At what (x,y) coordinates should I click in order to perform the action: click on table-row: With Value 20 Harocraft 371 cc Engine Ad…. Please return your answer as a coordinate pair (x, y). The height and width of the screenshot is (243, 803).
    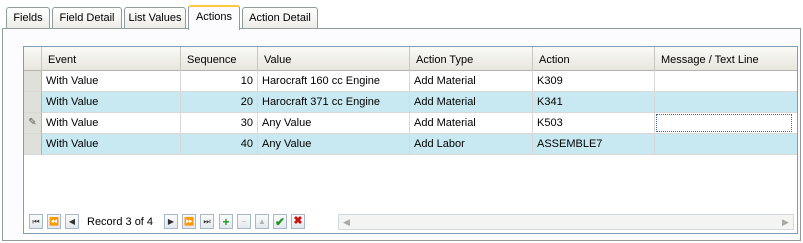
    Looking at the image, I should click on (410, 102).